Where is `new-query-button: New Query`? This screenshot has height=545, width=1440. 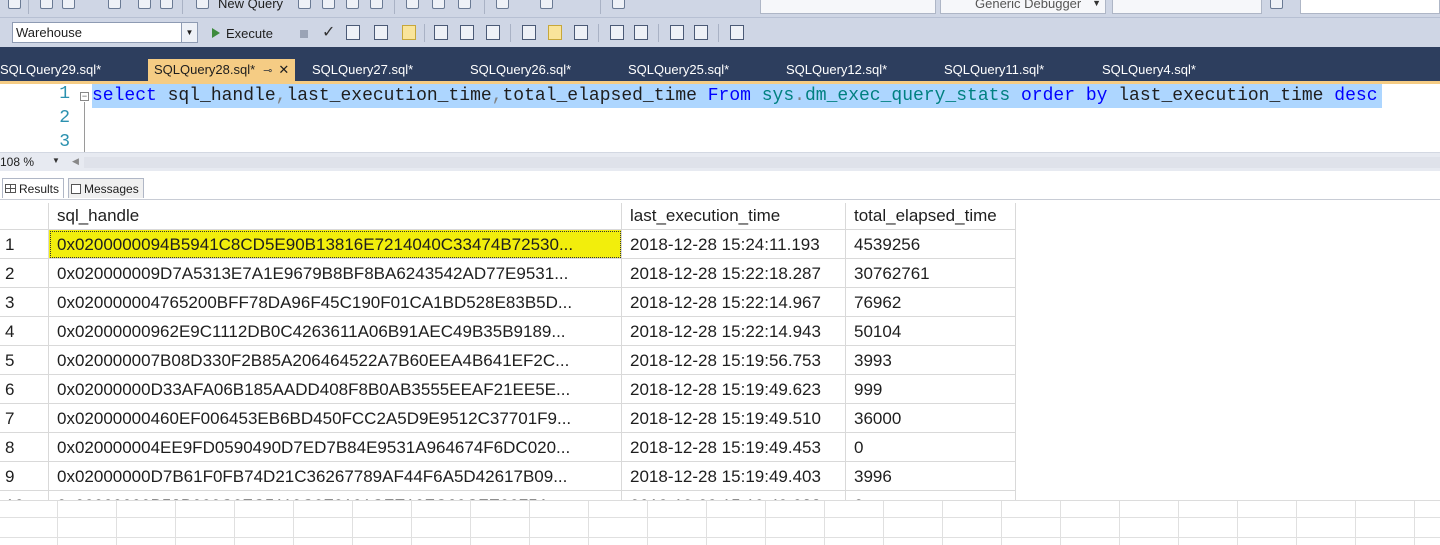
new-query-button: New Query is located at coordinates (250, 5).